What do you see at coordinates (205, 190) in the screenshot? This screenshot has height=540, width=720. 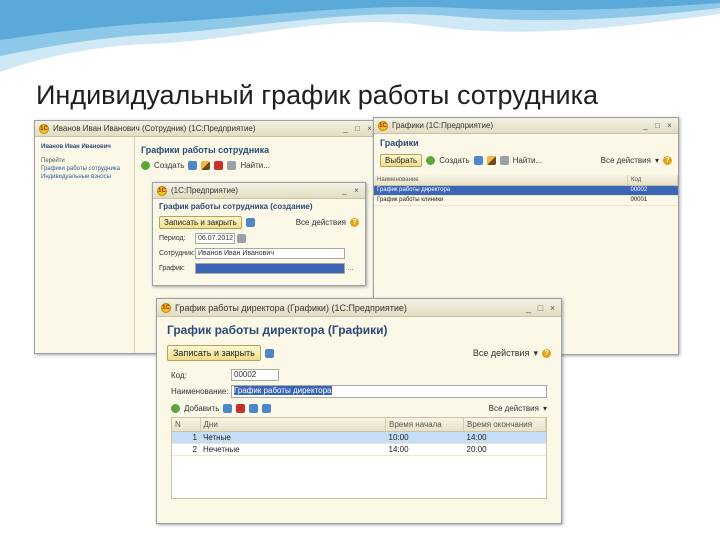 I see `window-title: (1С:Предприятие)` at bounding box center [205, 190].